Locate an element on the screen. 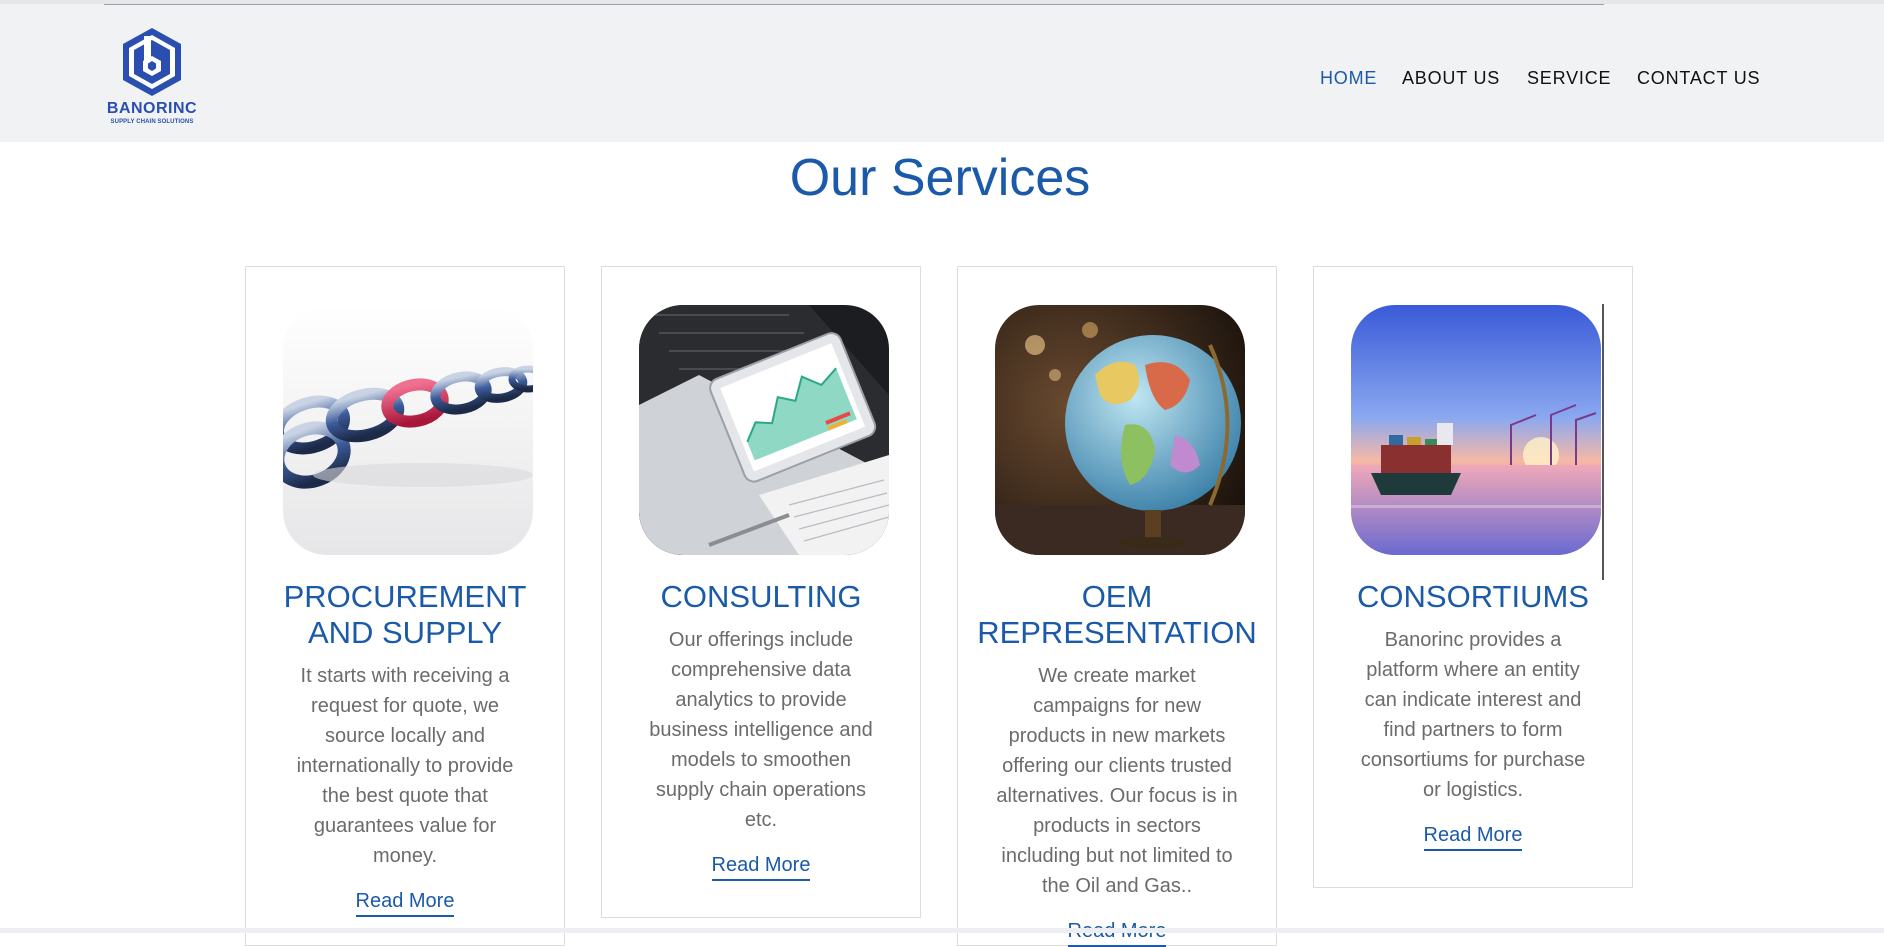  nav-service: SERVICE is located at coordinates (1569, 78).